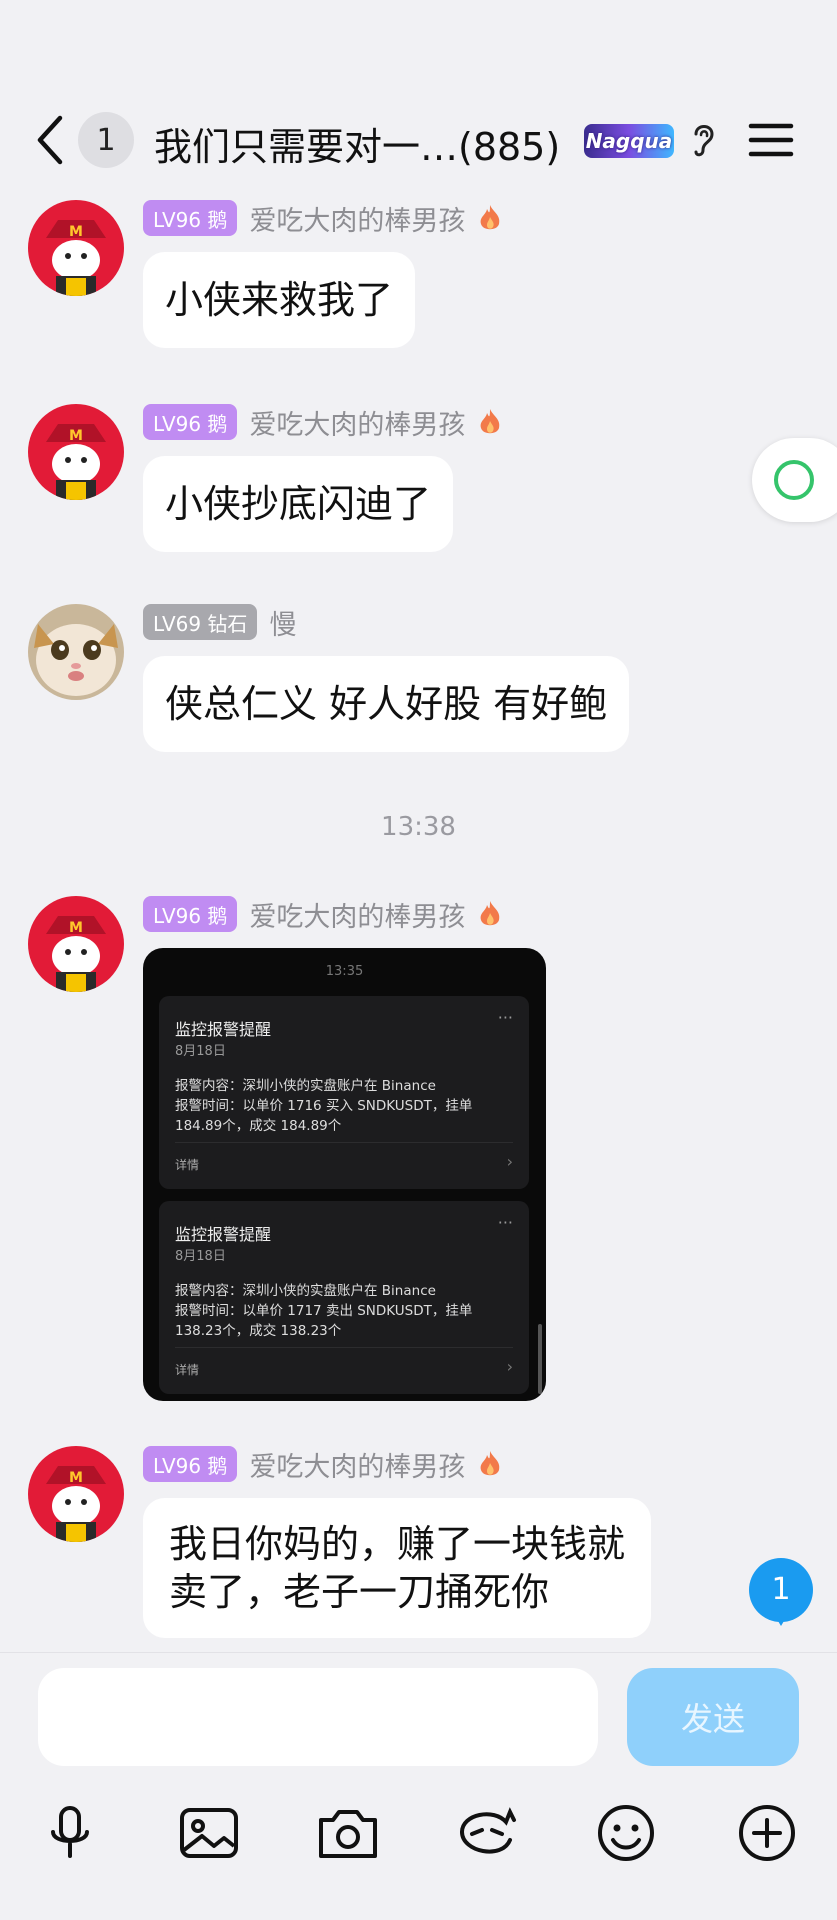 The height and width of the screenshot is (1920, 837). What do you see at coordinates (397, 1544) in the screenshot?
I see `message-line: 我日你妈的，赚了一块钱就` at bounding box center [397, 1544].